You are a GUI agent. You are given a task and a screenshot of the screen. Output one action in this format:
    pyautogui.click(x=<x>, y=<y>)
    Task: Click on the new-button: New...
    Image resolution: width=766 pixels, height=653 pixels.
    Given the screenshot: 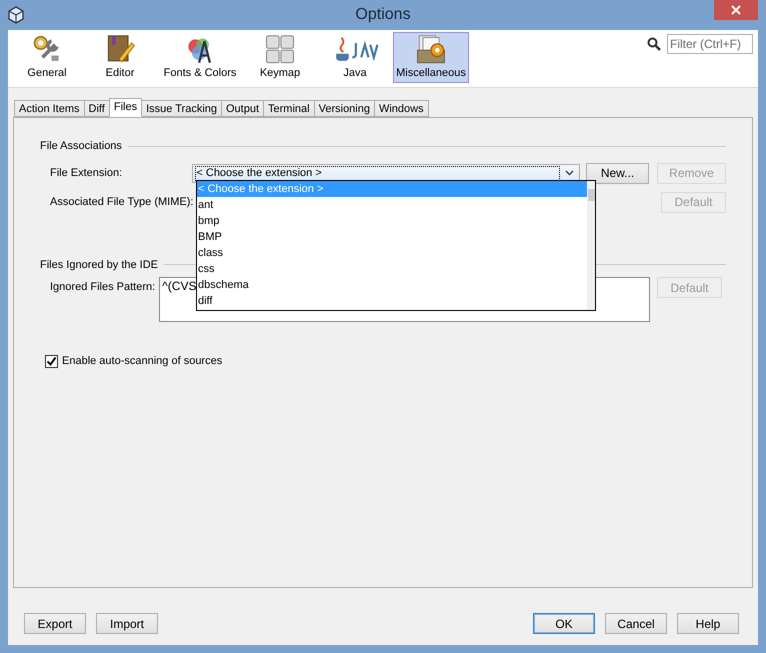 What is the action you would take?
    pyautogui.click(x=617, y=173)
    